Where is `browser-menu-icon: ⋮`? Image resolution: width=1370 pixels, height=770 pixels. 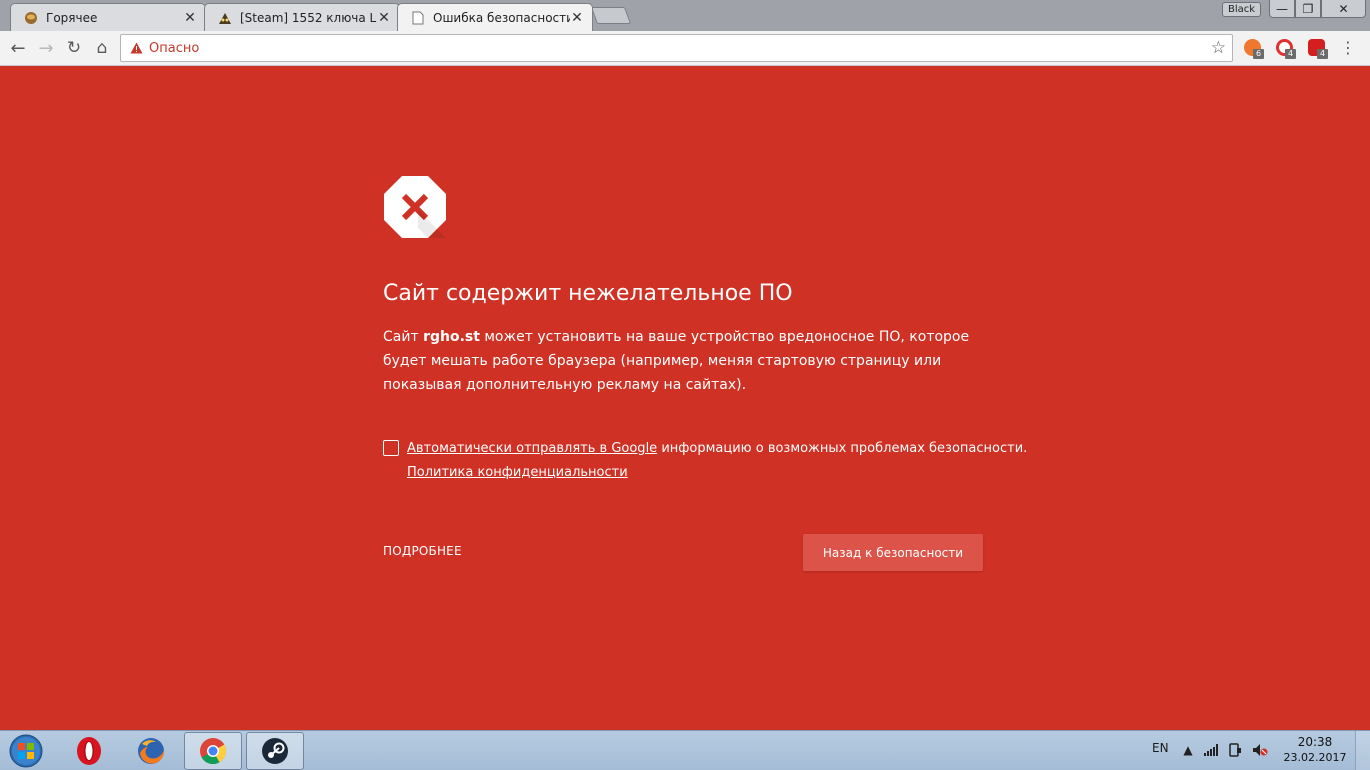 browser-menu-icon: ⋮ is located at coordinates (1348, 48).